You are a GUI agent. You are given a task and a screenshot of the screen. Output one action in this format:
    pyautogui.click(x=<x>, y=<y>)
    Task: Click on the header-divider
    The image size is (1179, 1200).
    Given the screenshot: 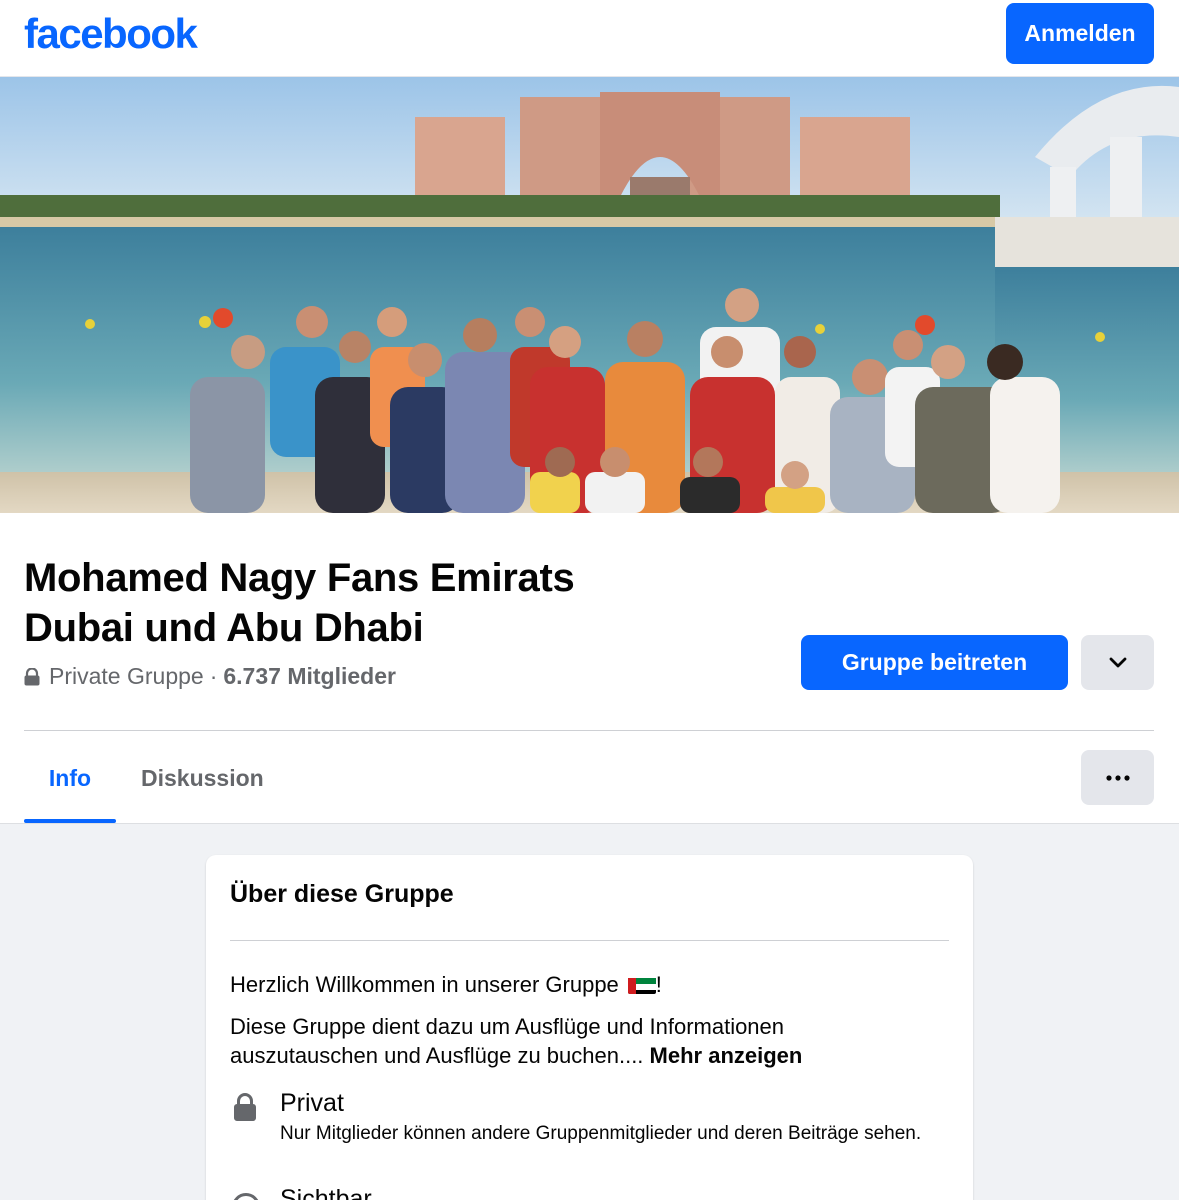 What is the action you would take?
    pyautogui.click(x=589, y=730)
    